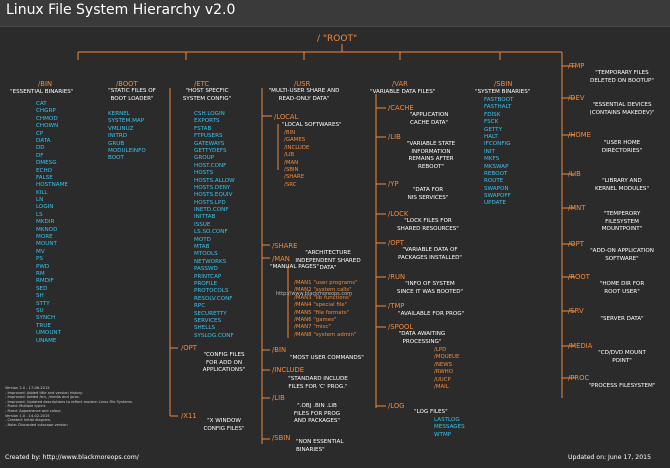 Image resolution: width=670 pixels, height=468 pixels. Describe the element at coordinates (495, 203) in the screenshot. I see `list-item: UPDATE` at that location.